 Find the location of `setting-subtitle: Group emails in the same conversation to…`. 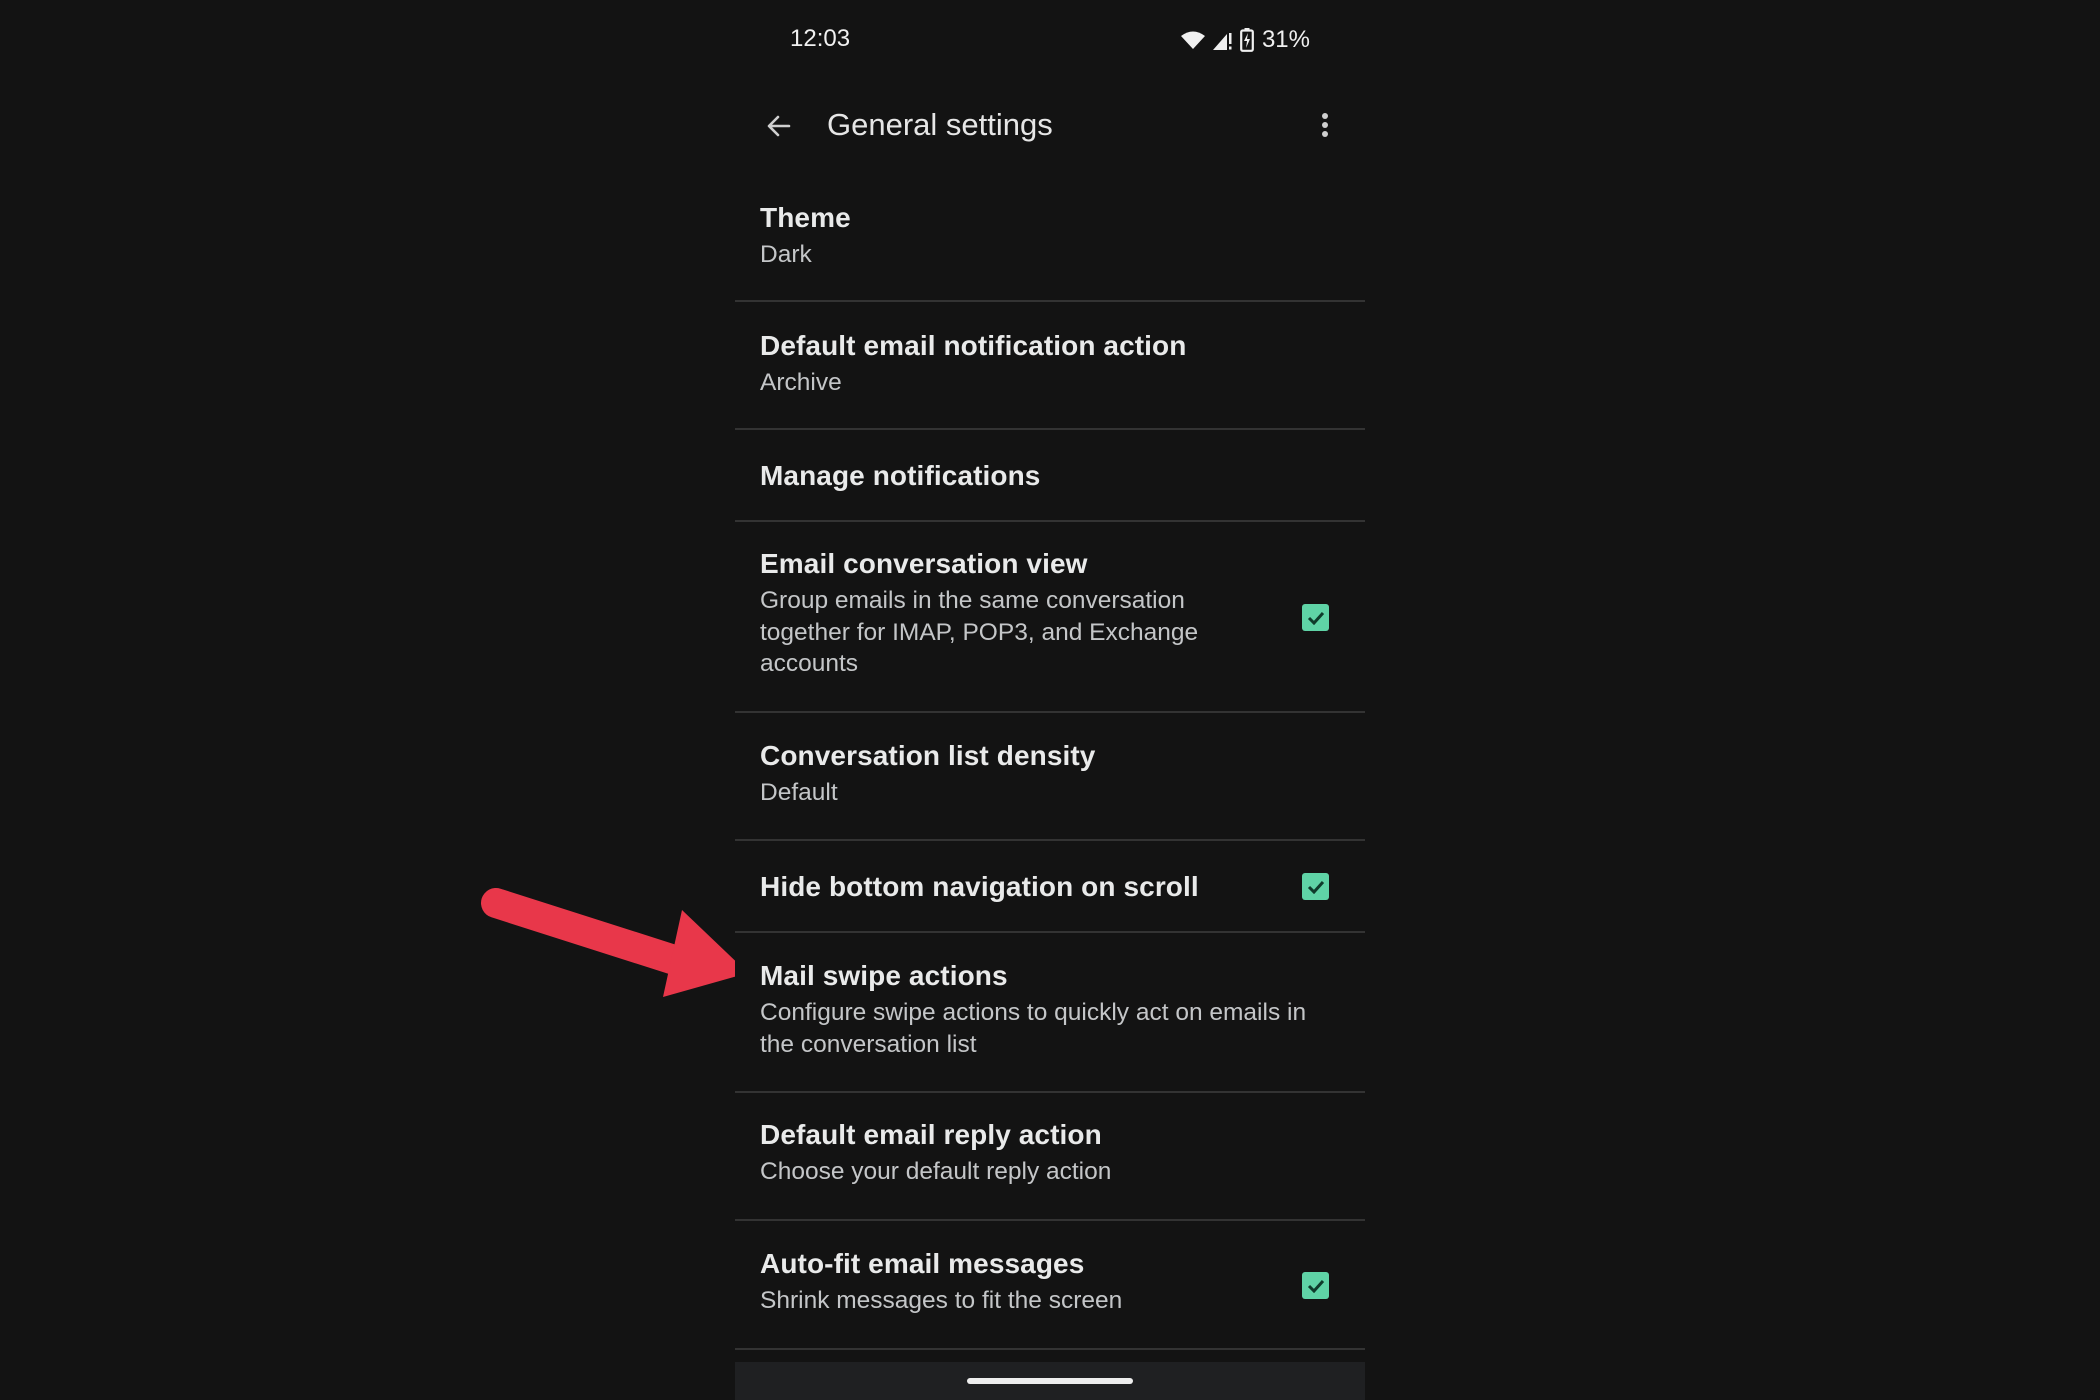

setting-subtitle: Group emails in the same conversation to… is located at coordinates (979, 632).